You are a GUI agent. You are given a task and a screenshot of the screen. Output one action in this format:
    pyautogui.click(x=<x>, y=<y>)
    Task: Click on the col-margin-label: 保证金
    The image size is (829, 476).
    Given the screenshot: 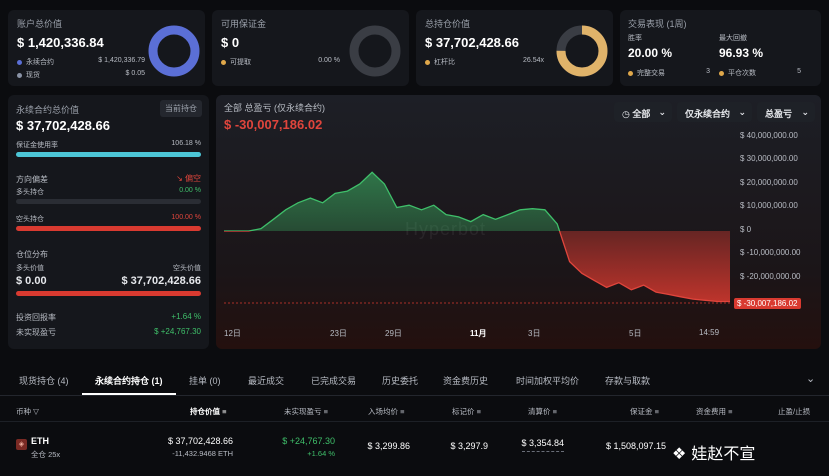 What is the action you would take?
    pyautogui.click(x=641, y=411)
    